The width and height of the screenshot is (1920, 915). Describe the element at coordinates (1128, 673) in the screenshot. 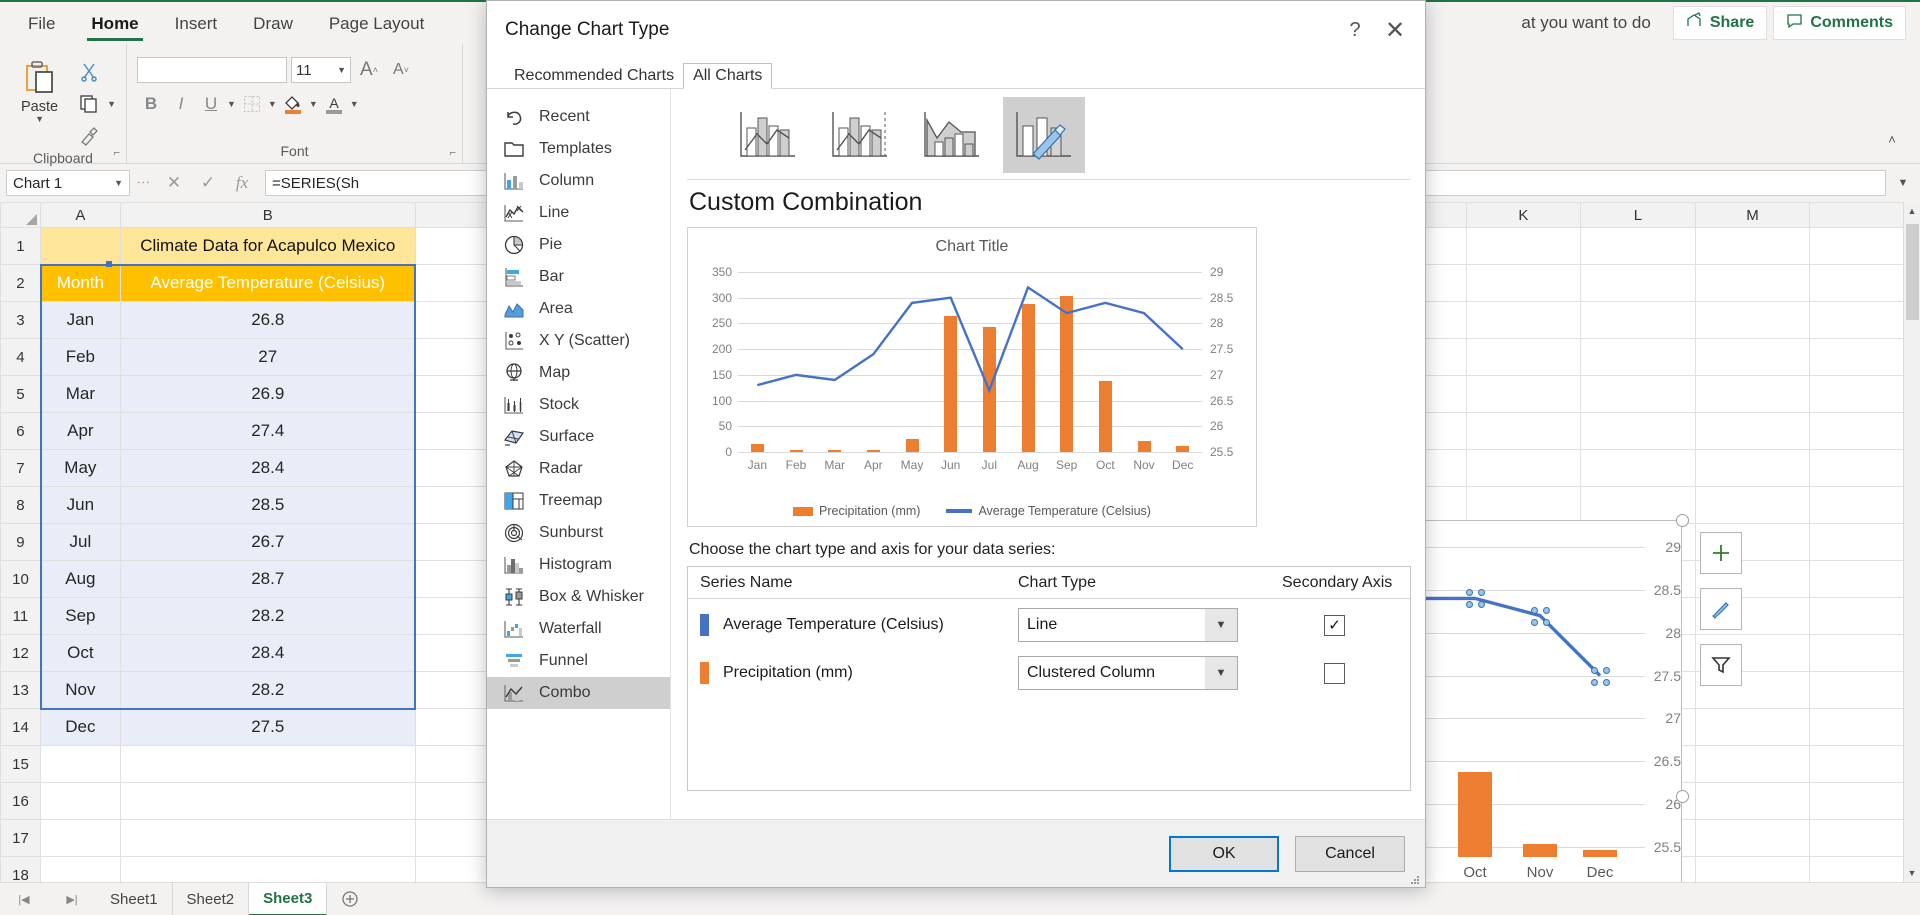

I see `chart-type-select-precipitation: Clustered Column ▼` at that location.